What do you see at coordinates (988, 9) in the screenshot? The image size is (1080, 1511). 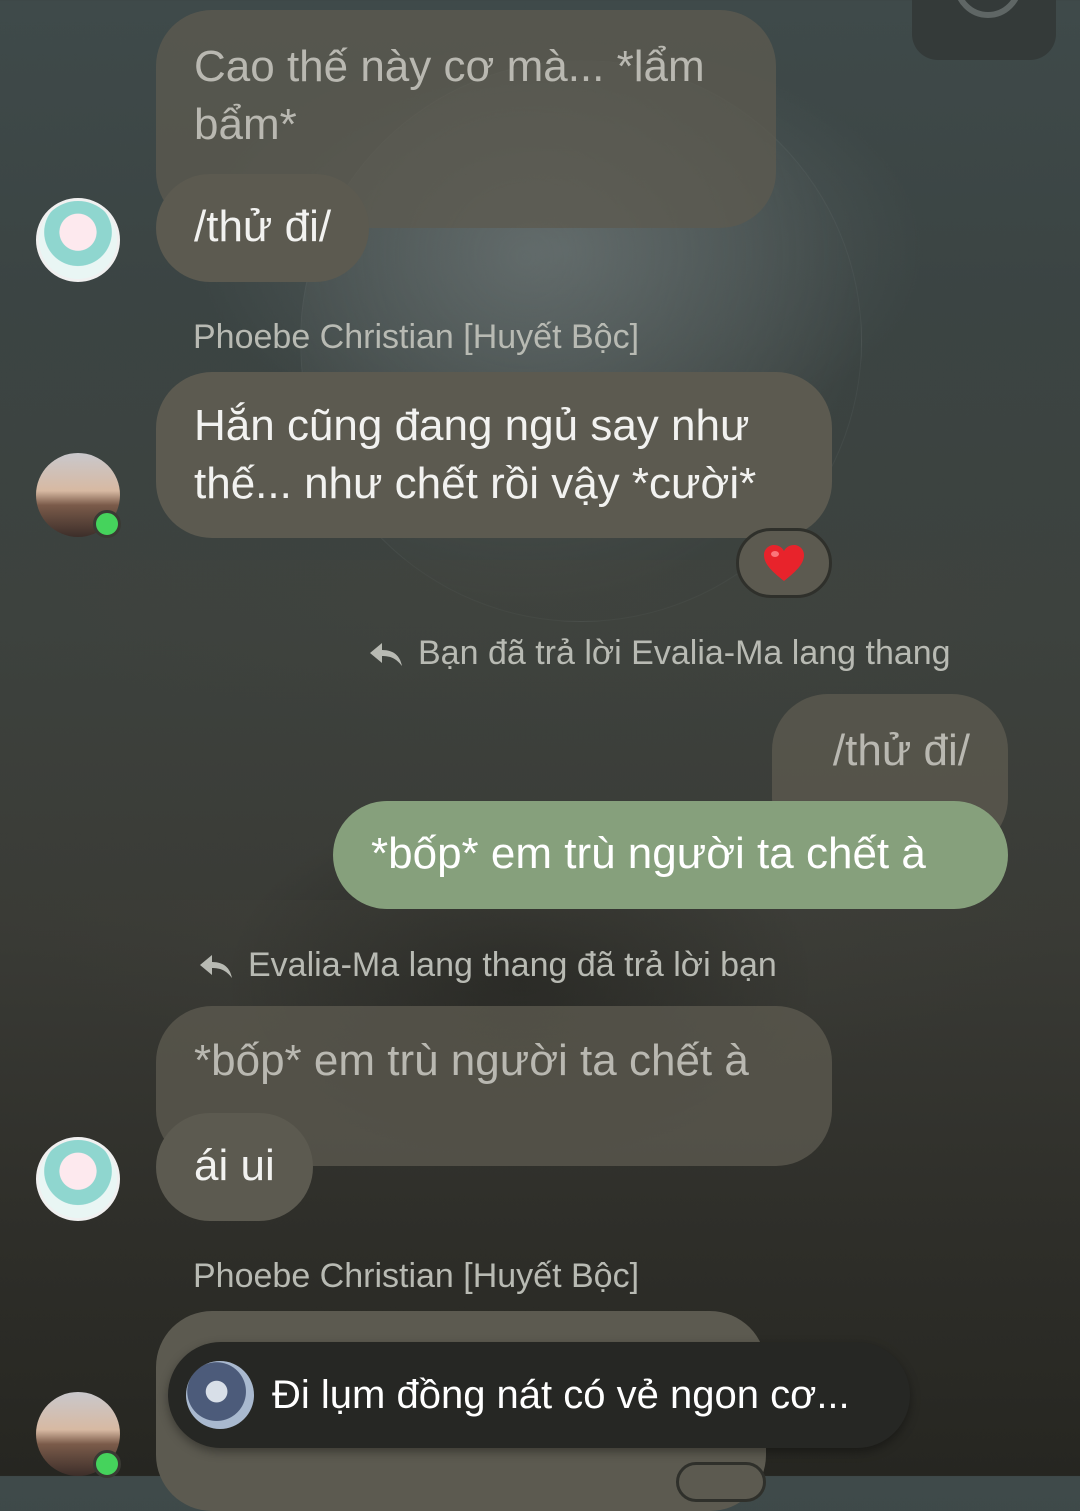 I see `circle-icon` at bounding box center [988, 9].